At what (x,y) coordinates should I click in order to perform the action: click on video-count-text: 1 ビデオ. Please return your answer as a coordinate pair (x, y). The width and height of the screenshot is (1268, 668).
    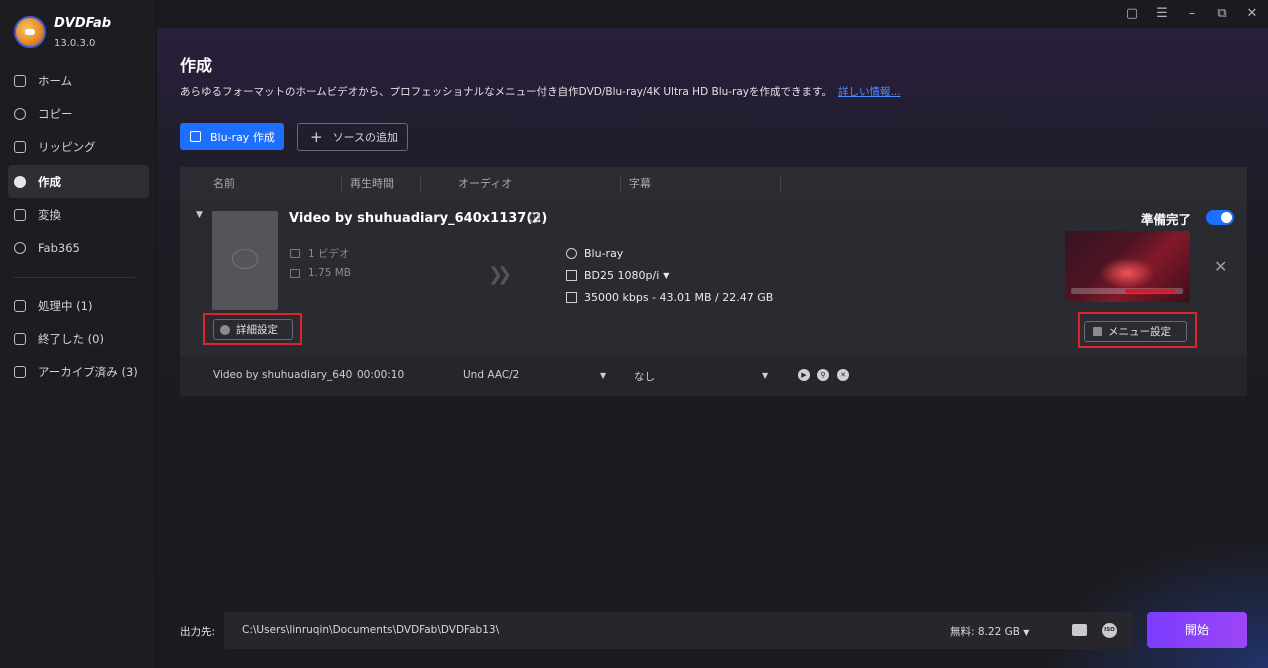
    Looking at the image, I should click on (329, 254).